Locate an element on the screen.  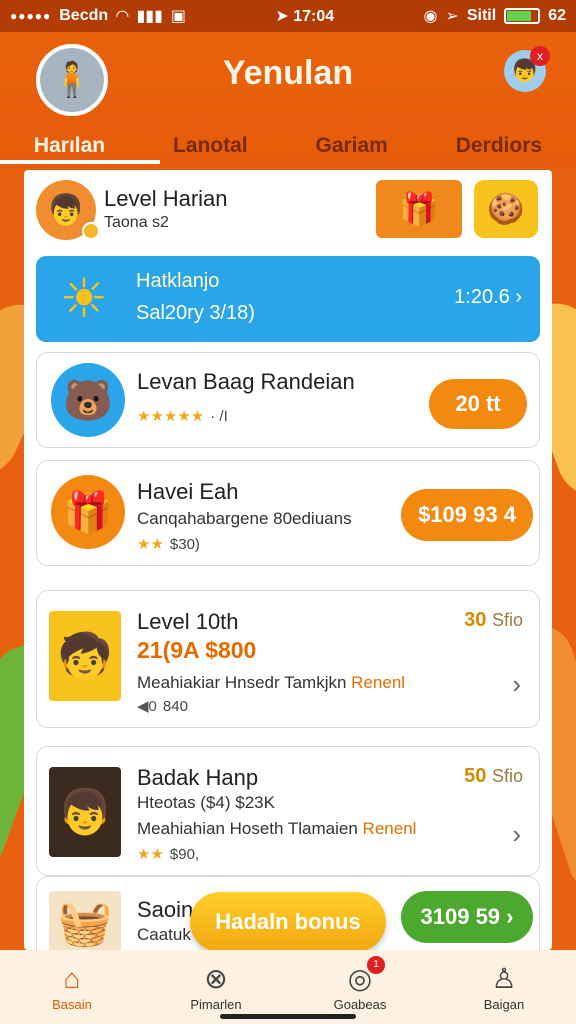
item-title: Saoin is located at coordinates (165, 909).